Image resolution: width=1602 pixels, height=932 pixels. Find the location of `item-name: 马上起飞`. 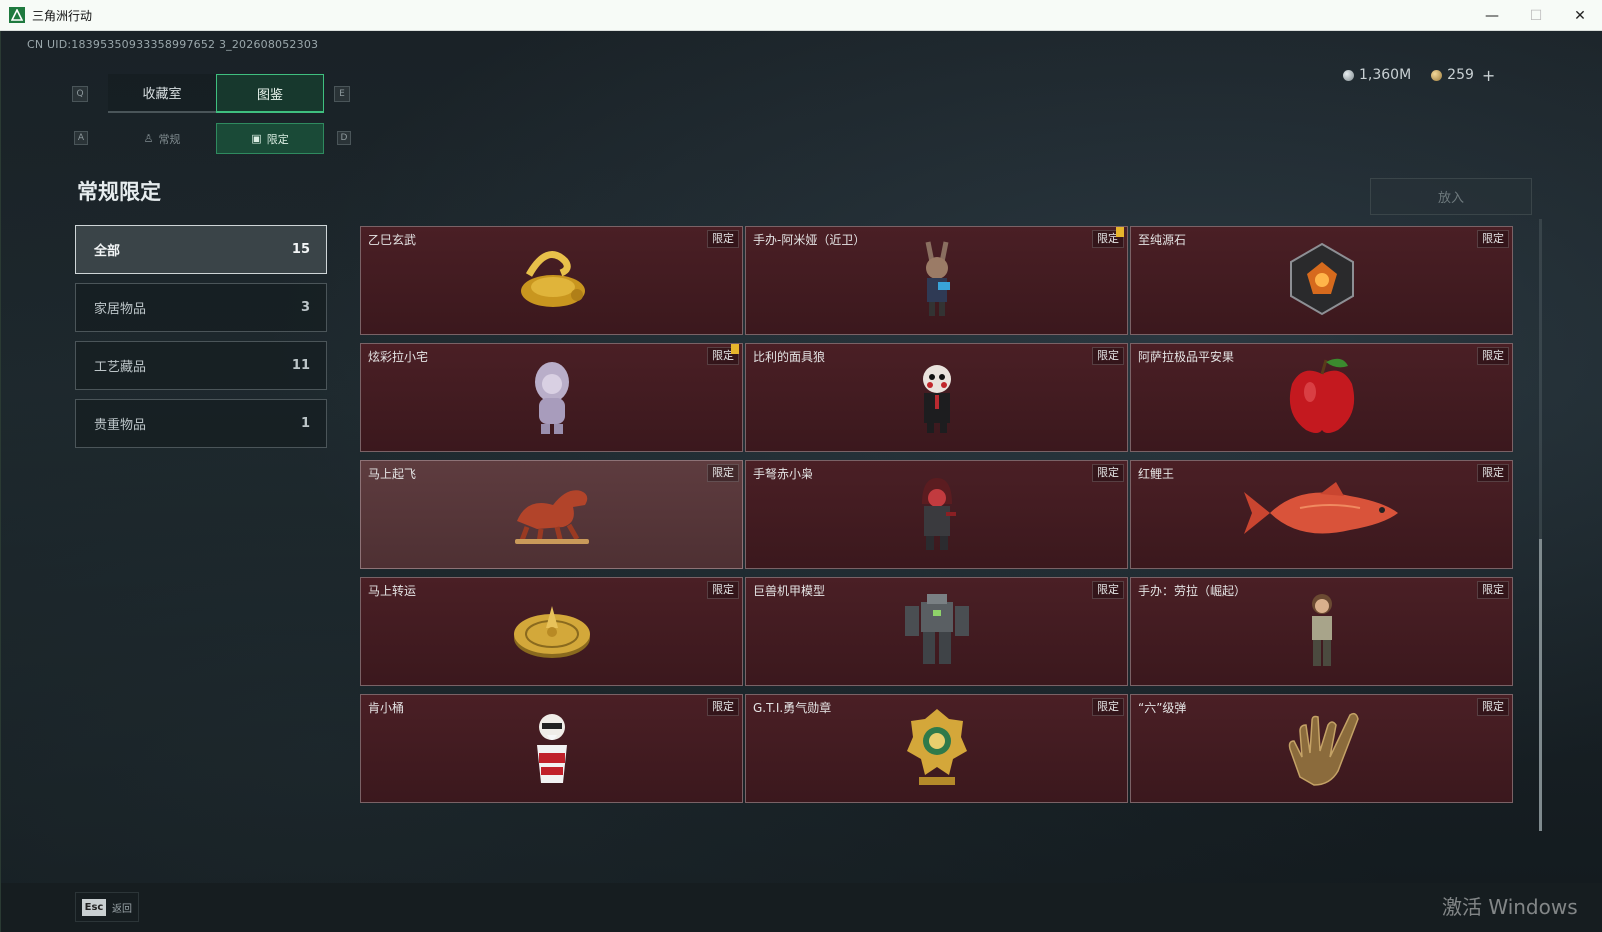

item-name: 马上起飞 is located at coordinates (392, 474).